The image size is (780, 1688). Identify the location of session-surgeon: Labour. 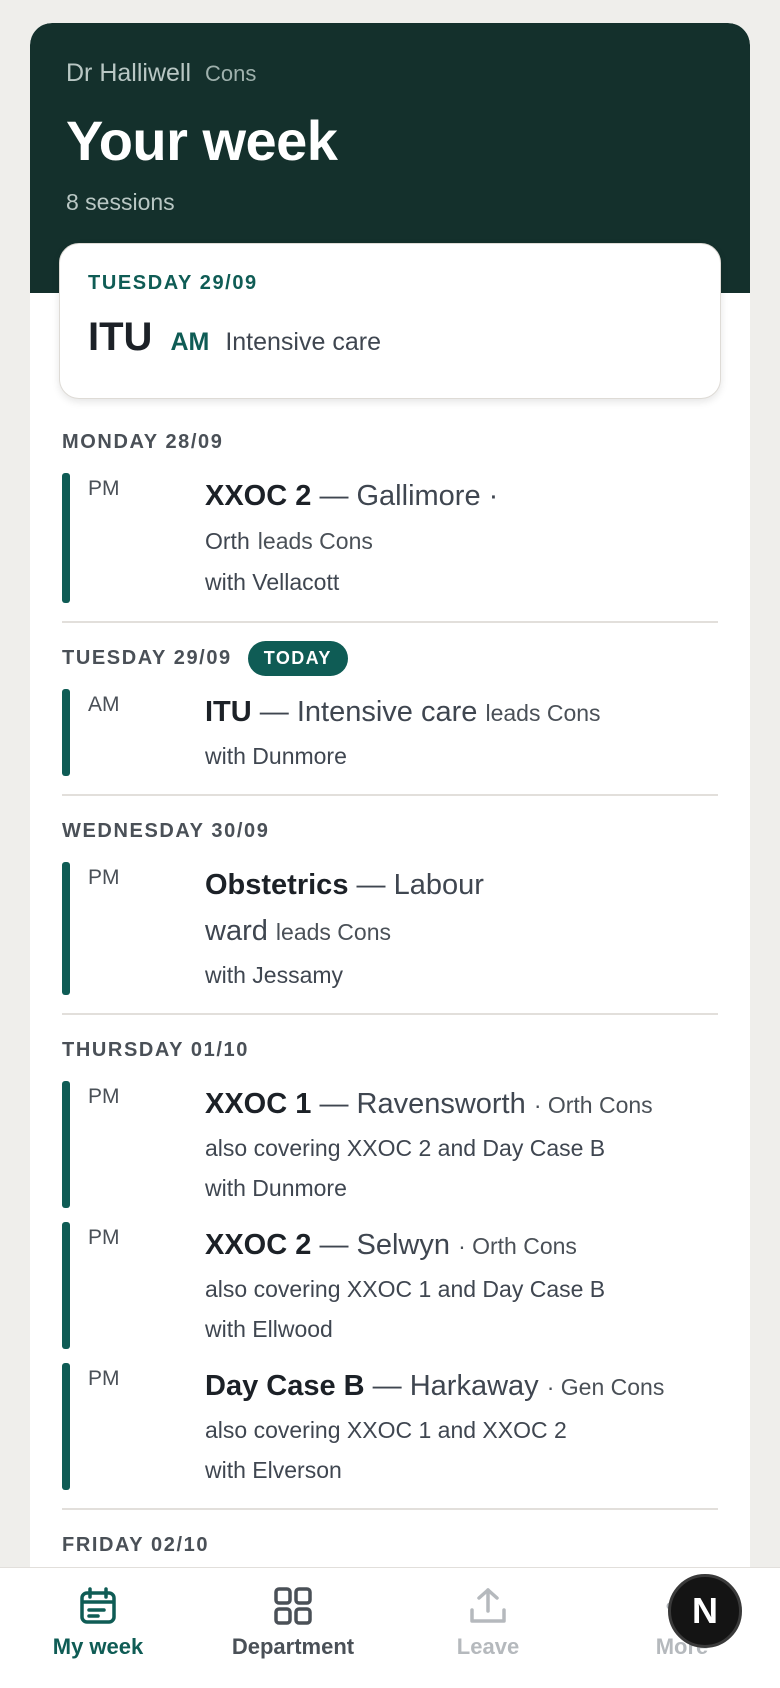
(438, 885).